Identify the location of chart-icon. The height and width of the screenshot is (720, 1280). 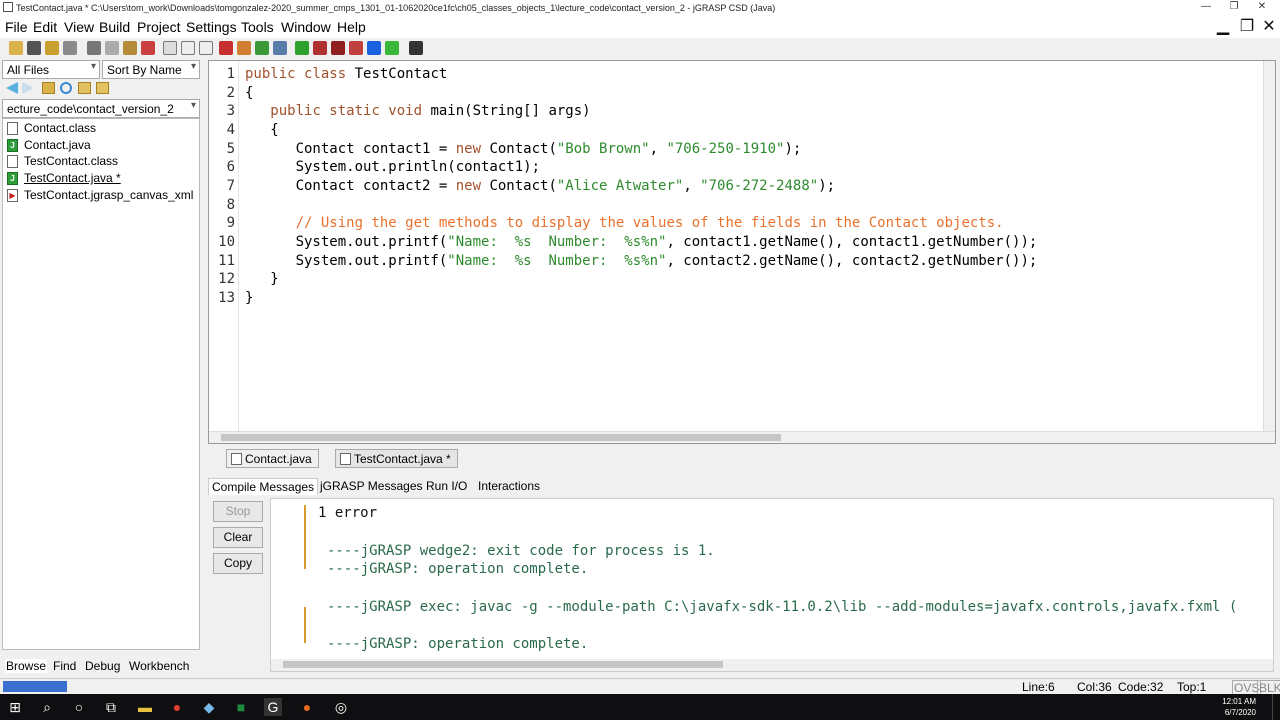
(244, 48).